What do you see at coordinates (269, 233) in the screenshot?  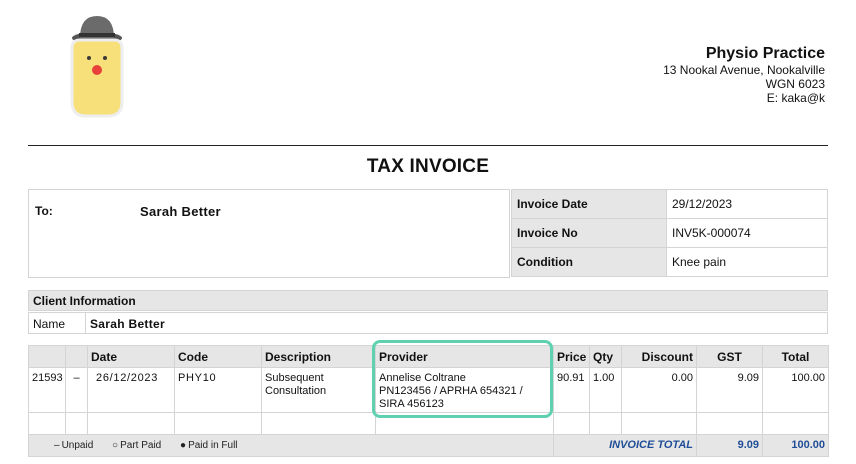 I see `bill-to-box: To: Sarah Better` at bounding box center [269, 233].